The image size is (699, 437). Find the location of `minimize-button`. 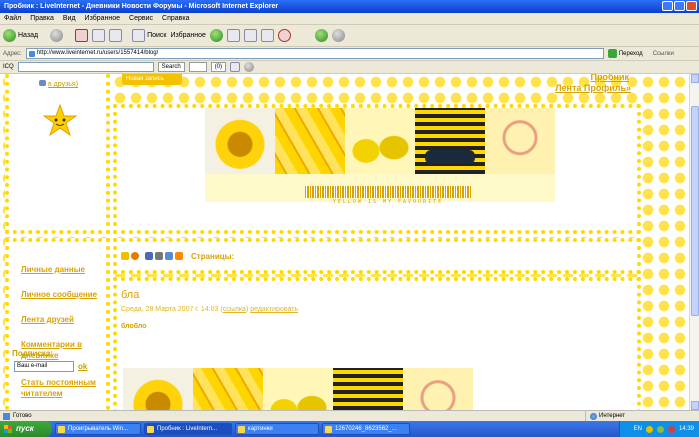

minimize-button is located at coordinates (667, 6).